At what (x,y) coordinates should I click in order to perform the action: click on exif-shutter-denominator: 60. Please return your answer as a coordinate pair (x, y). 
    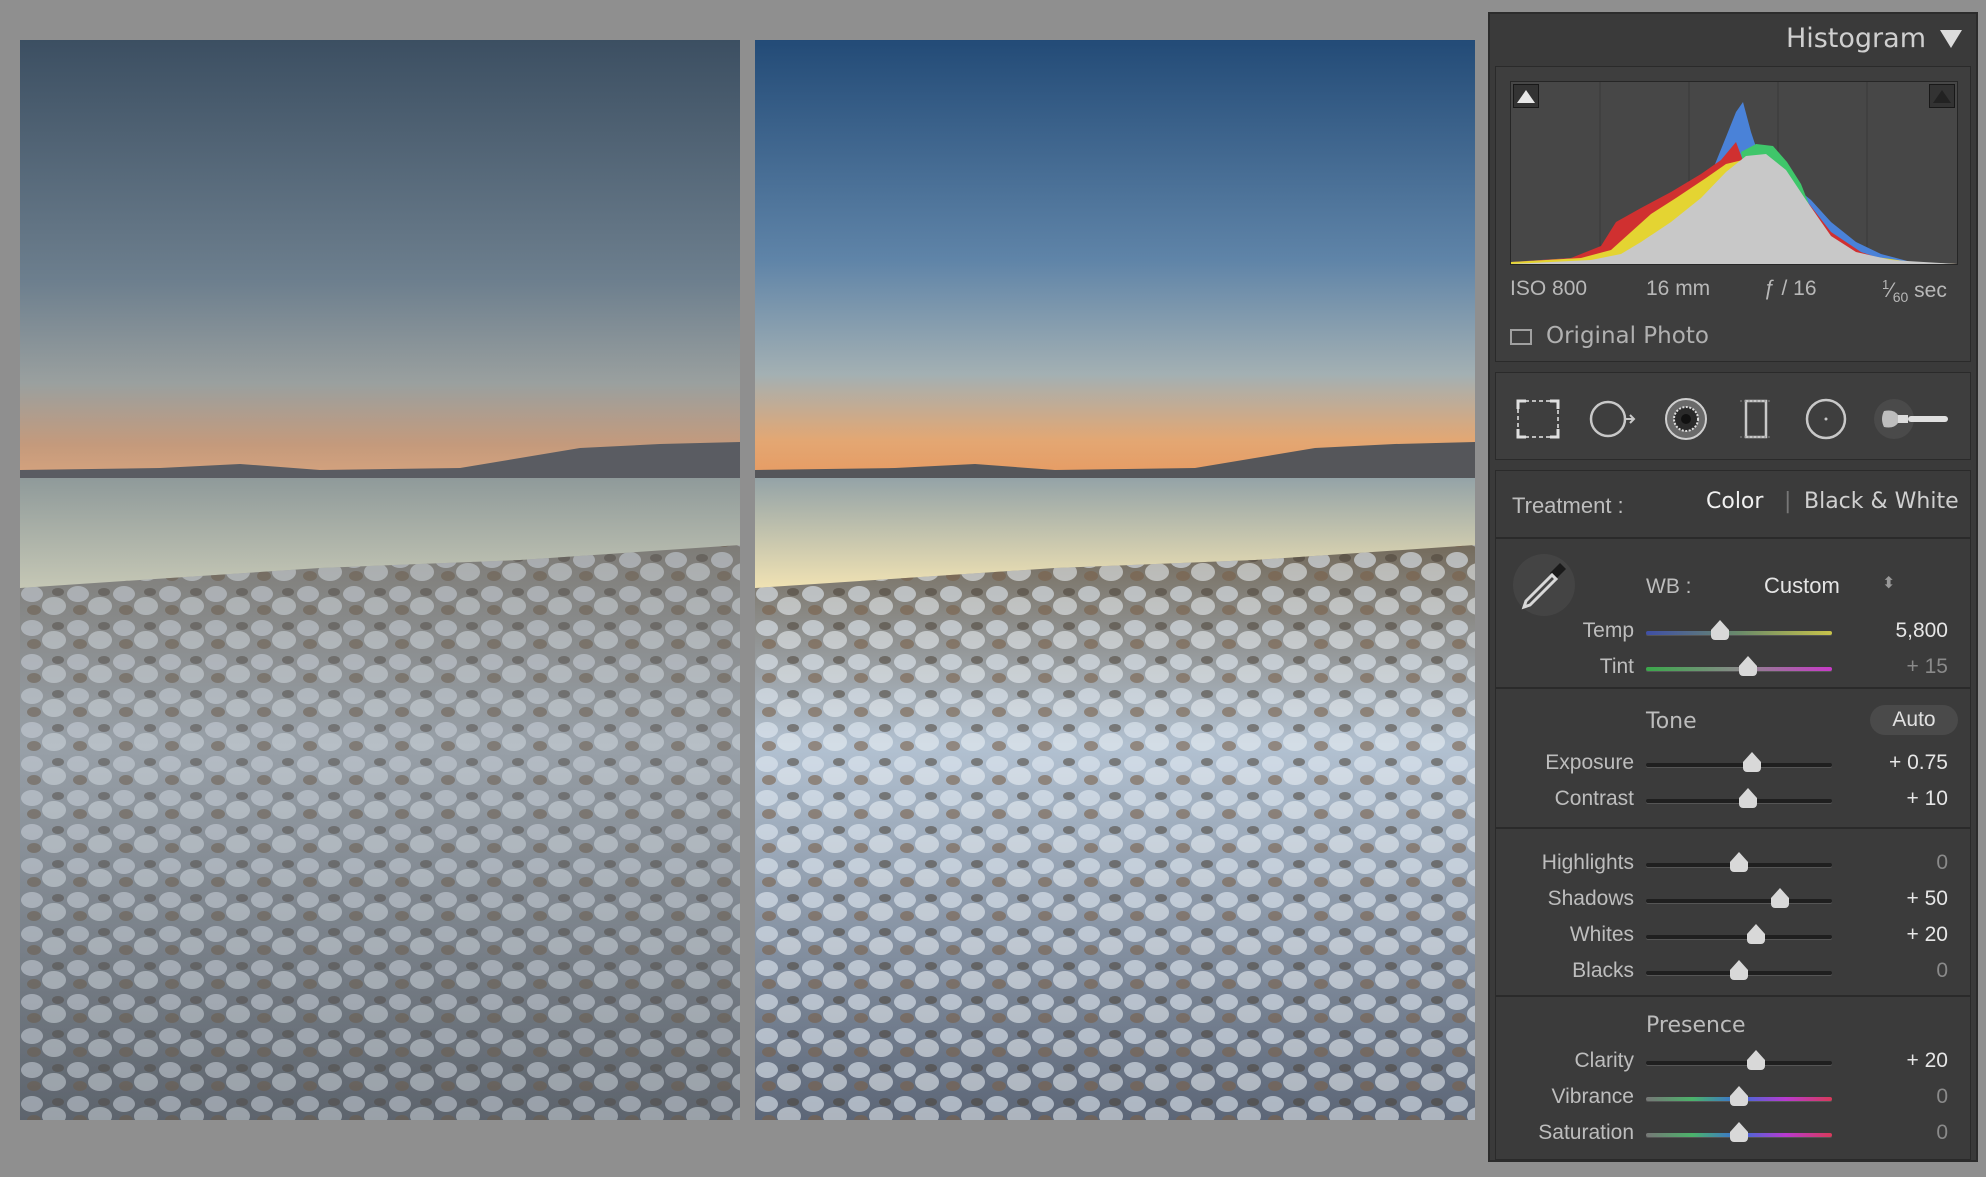
    Looking at the image, I should click on (1900, 297).